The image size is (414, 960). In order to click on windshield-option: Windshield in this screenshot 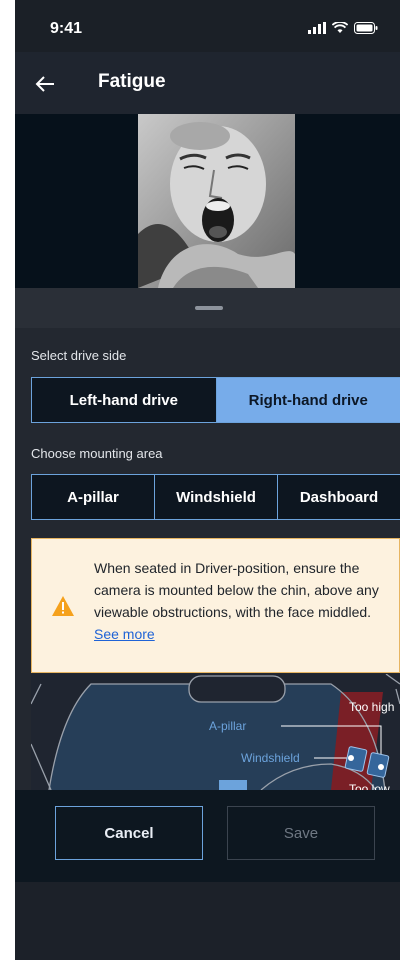, I will do `click(215, 497)`.